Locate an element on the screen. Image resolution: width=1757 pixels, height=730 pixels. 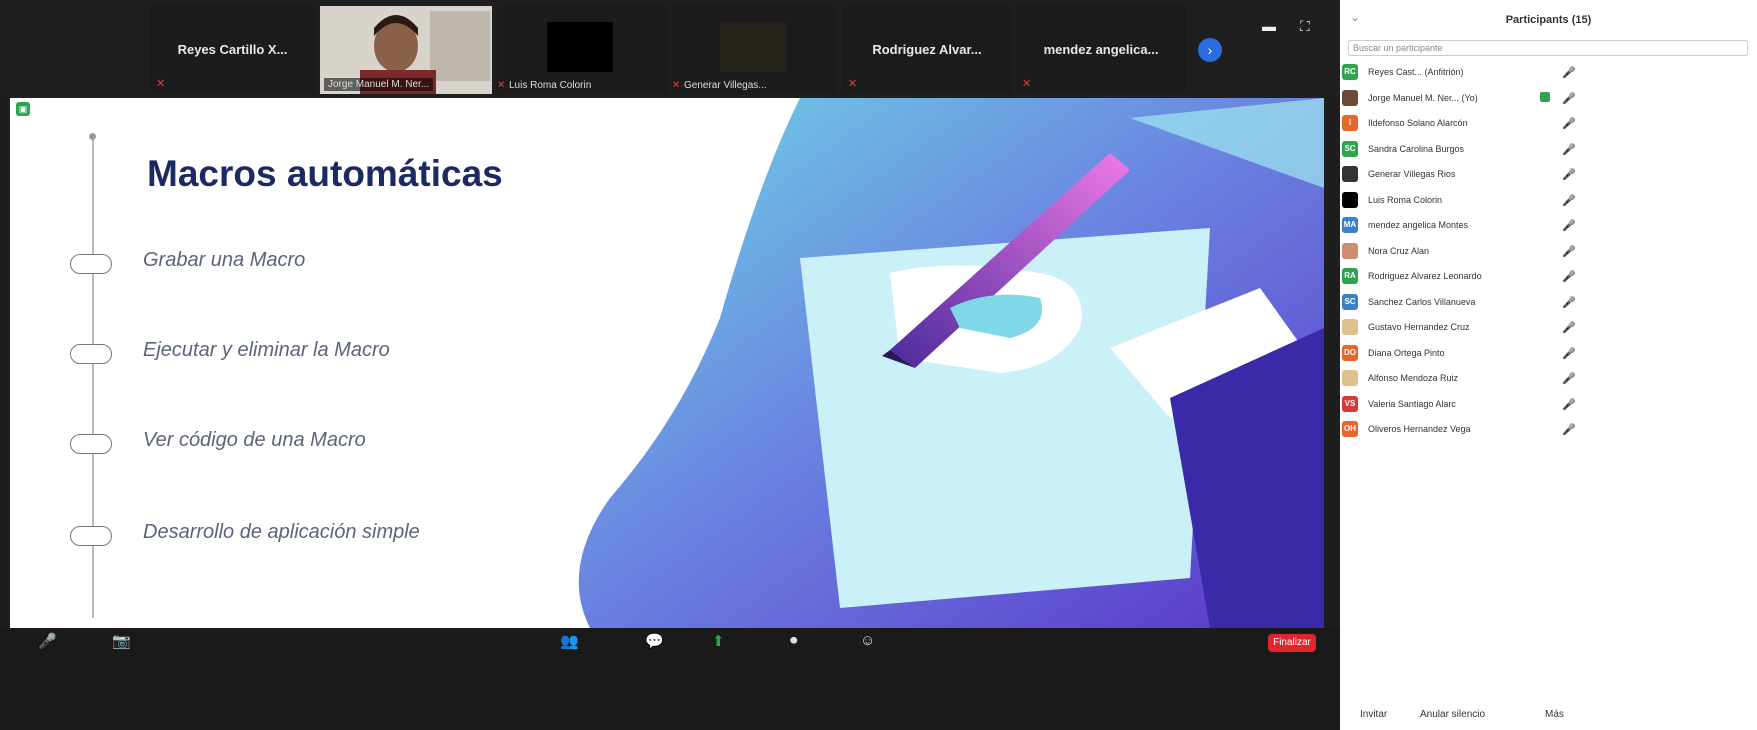
video-tile: ✕ Luis Roma Colorin is located at coordinates (582, 50).